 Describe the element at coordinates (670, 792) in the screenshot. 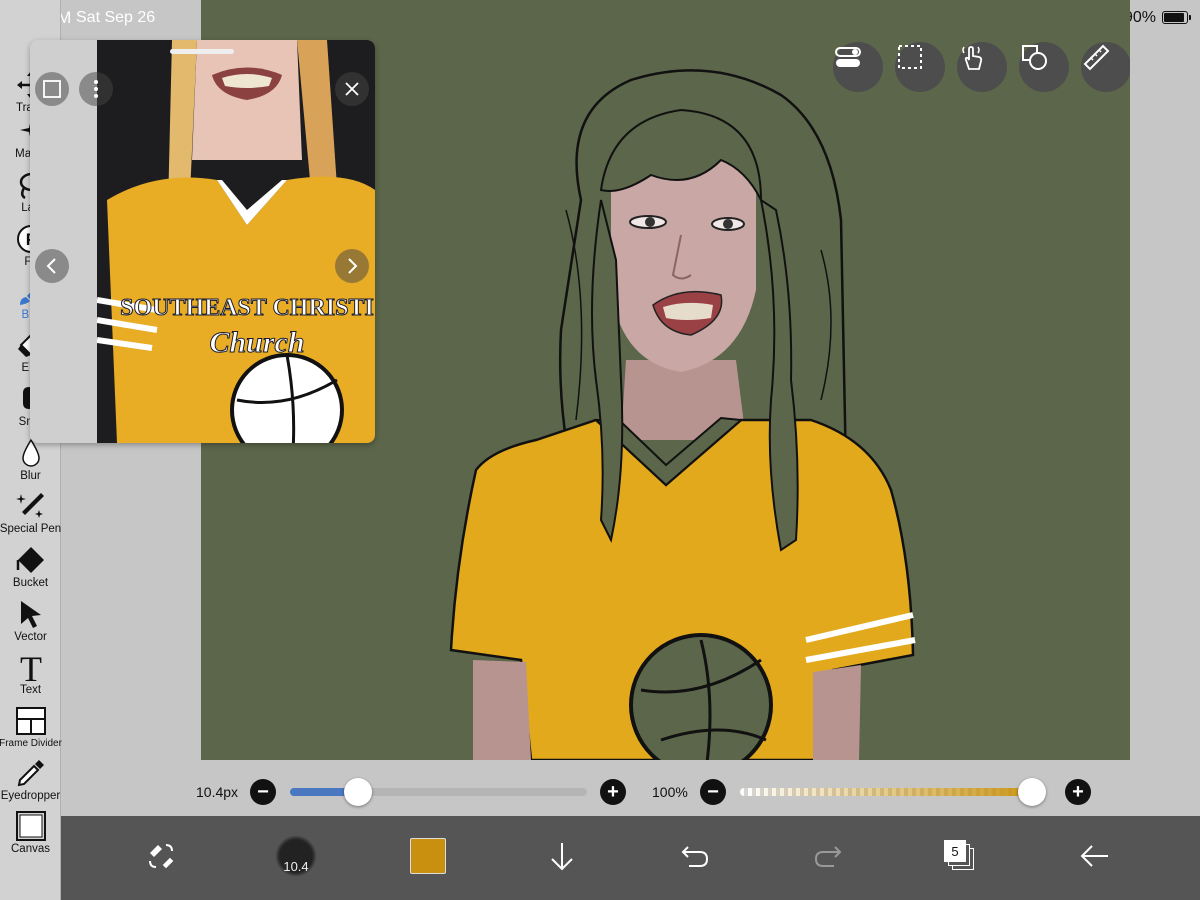

I see `opacity-label: 100%` at that location.